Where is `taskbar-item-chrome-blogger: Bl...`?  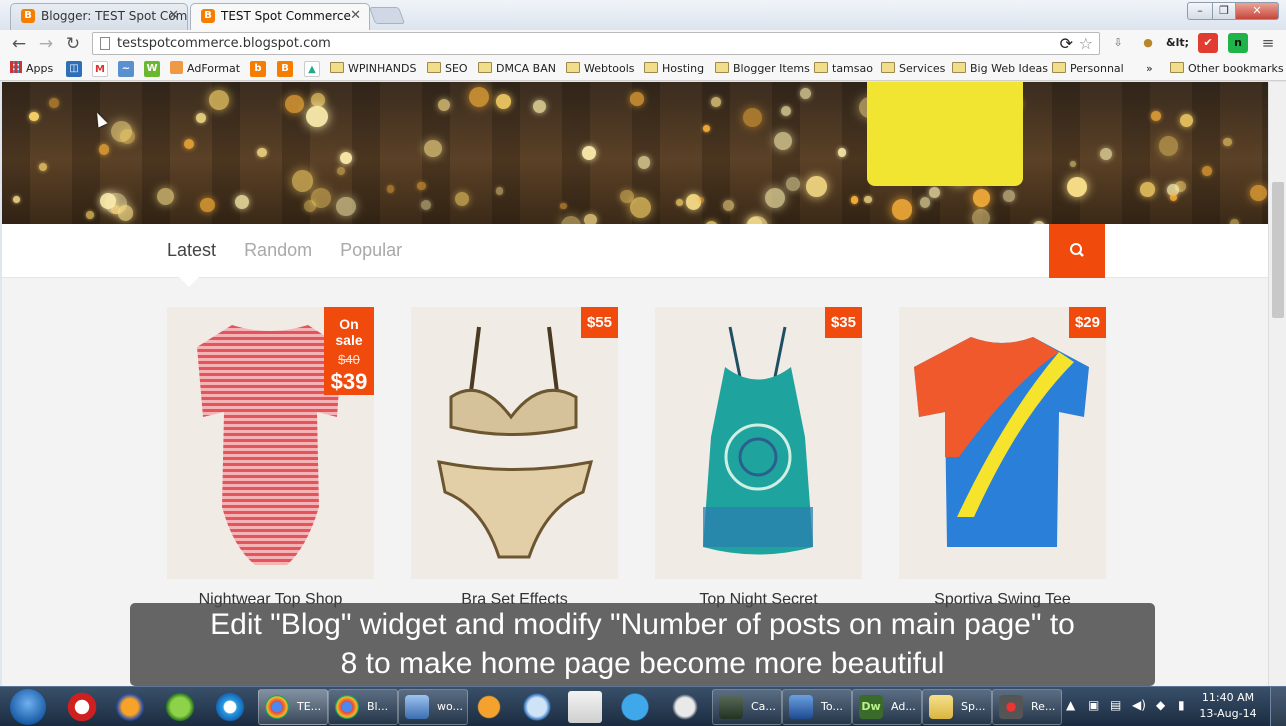
taskbar-item-chrome-blogger: Bl... is located at coordinates (363, 707).